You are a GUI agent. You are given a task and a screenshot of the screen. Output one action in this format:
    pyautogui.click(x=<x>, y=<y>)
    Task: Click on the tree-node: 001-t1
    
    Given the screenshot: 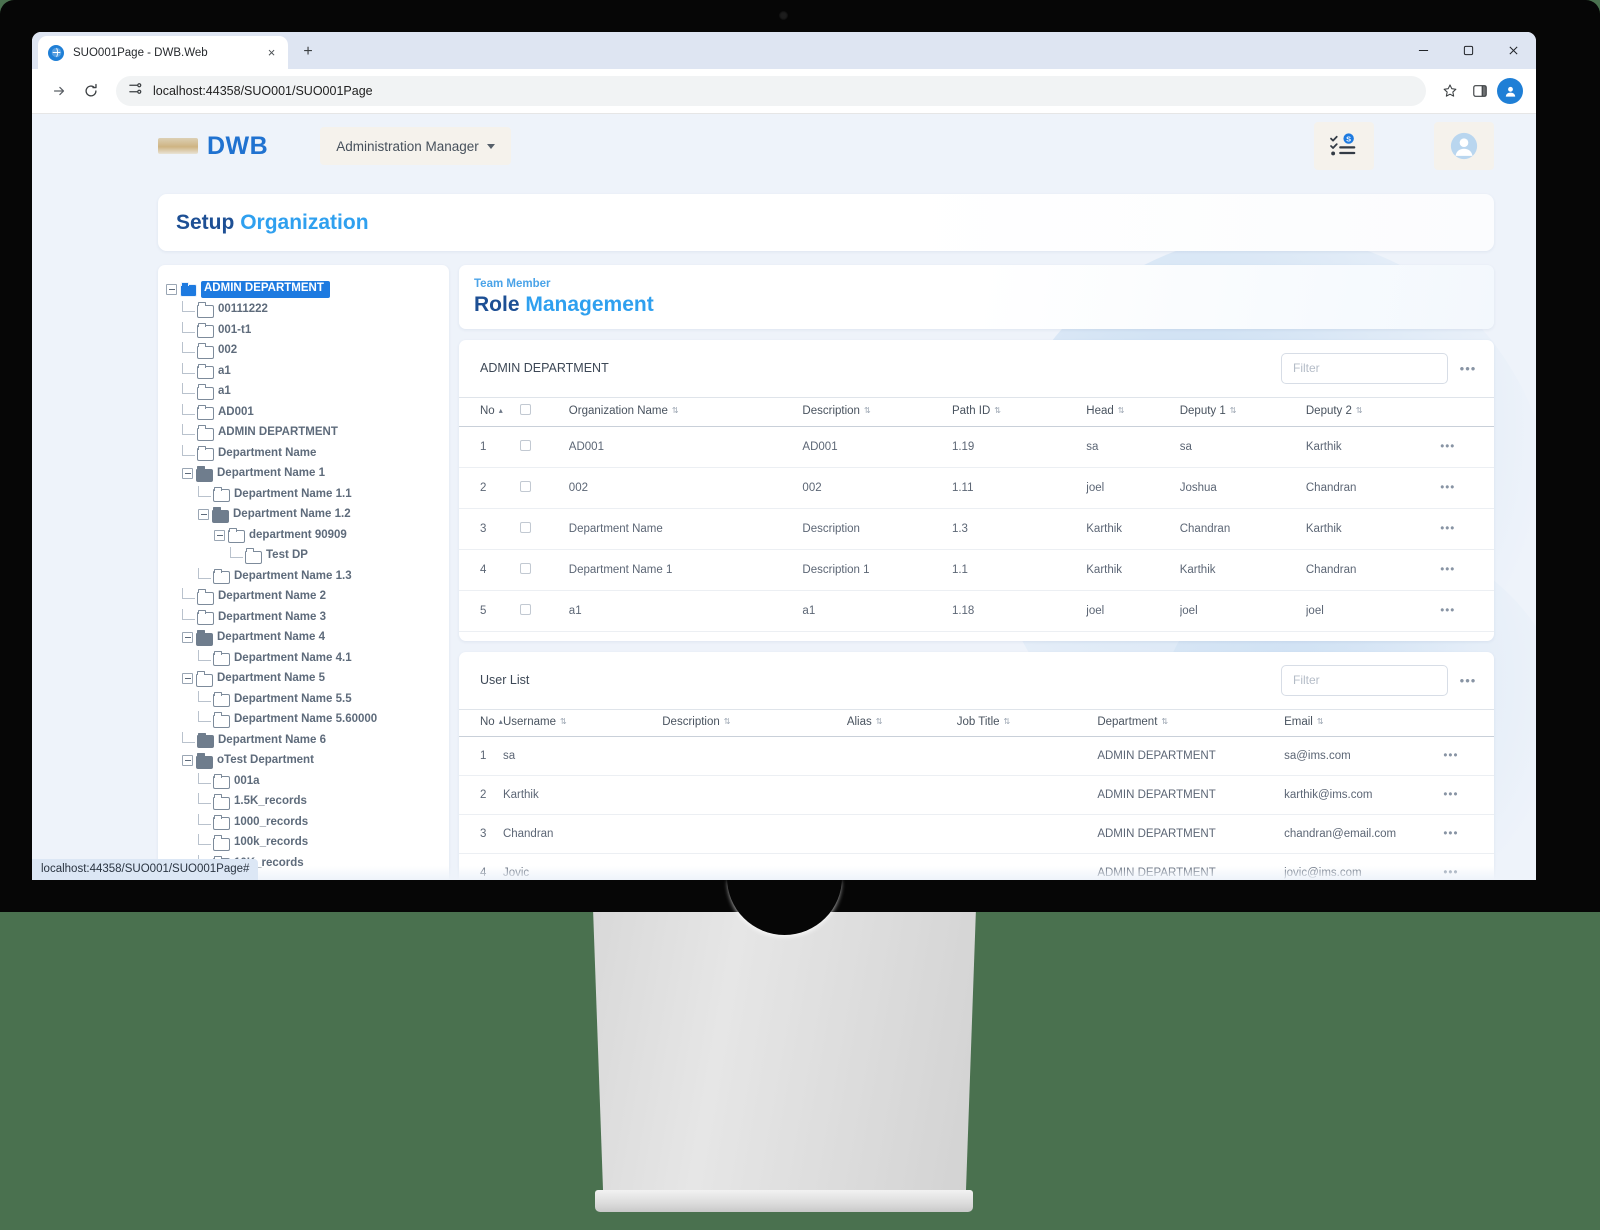 What is the action you would take?
    pyautogui.click(x=304, y=330)
    